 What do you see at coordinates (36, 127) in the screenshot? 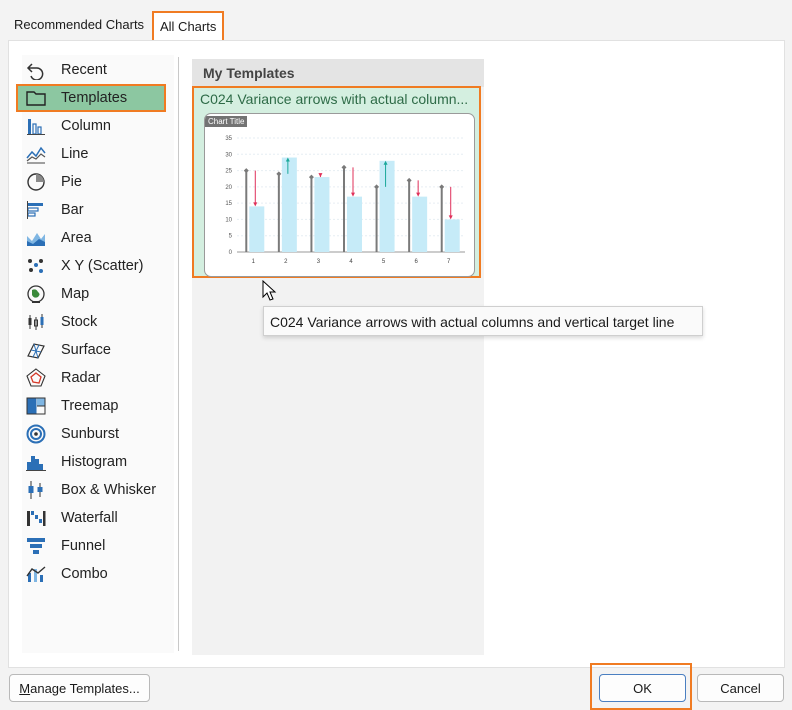
I see `column-chart-icon` at bounding box center [36, 127].